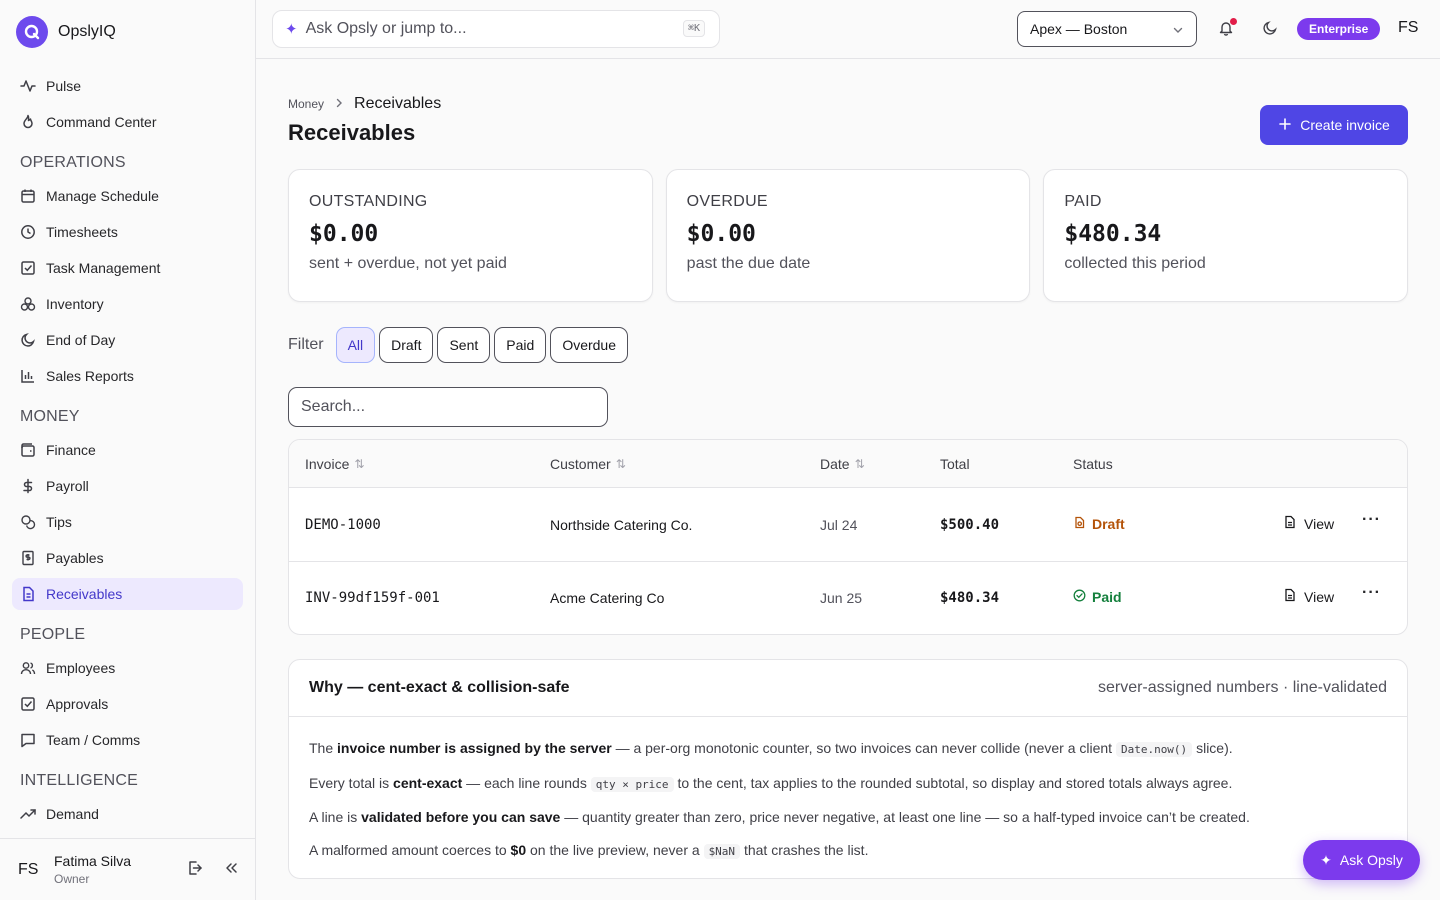 This screenshot has width=1440, height=900. I want to click on sidebar-item-label: Pulse, so click(64, 86).